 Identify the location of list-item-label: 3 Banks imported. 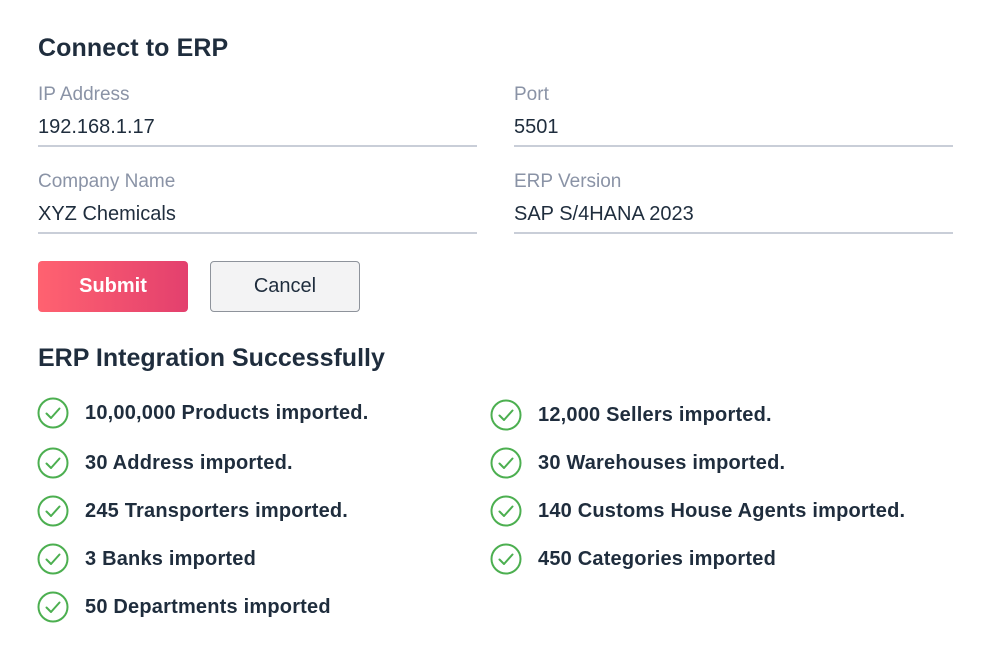
(171, 558).